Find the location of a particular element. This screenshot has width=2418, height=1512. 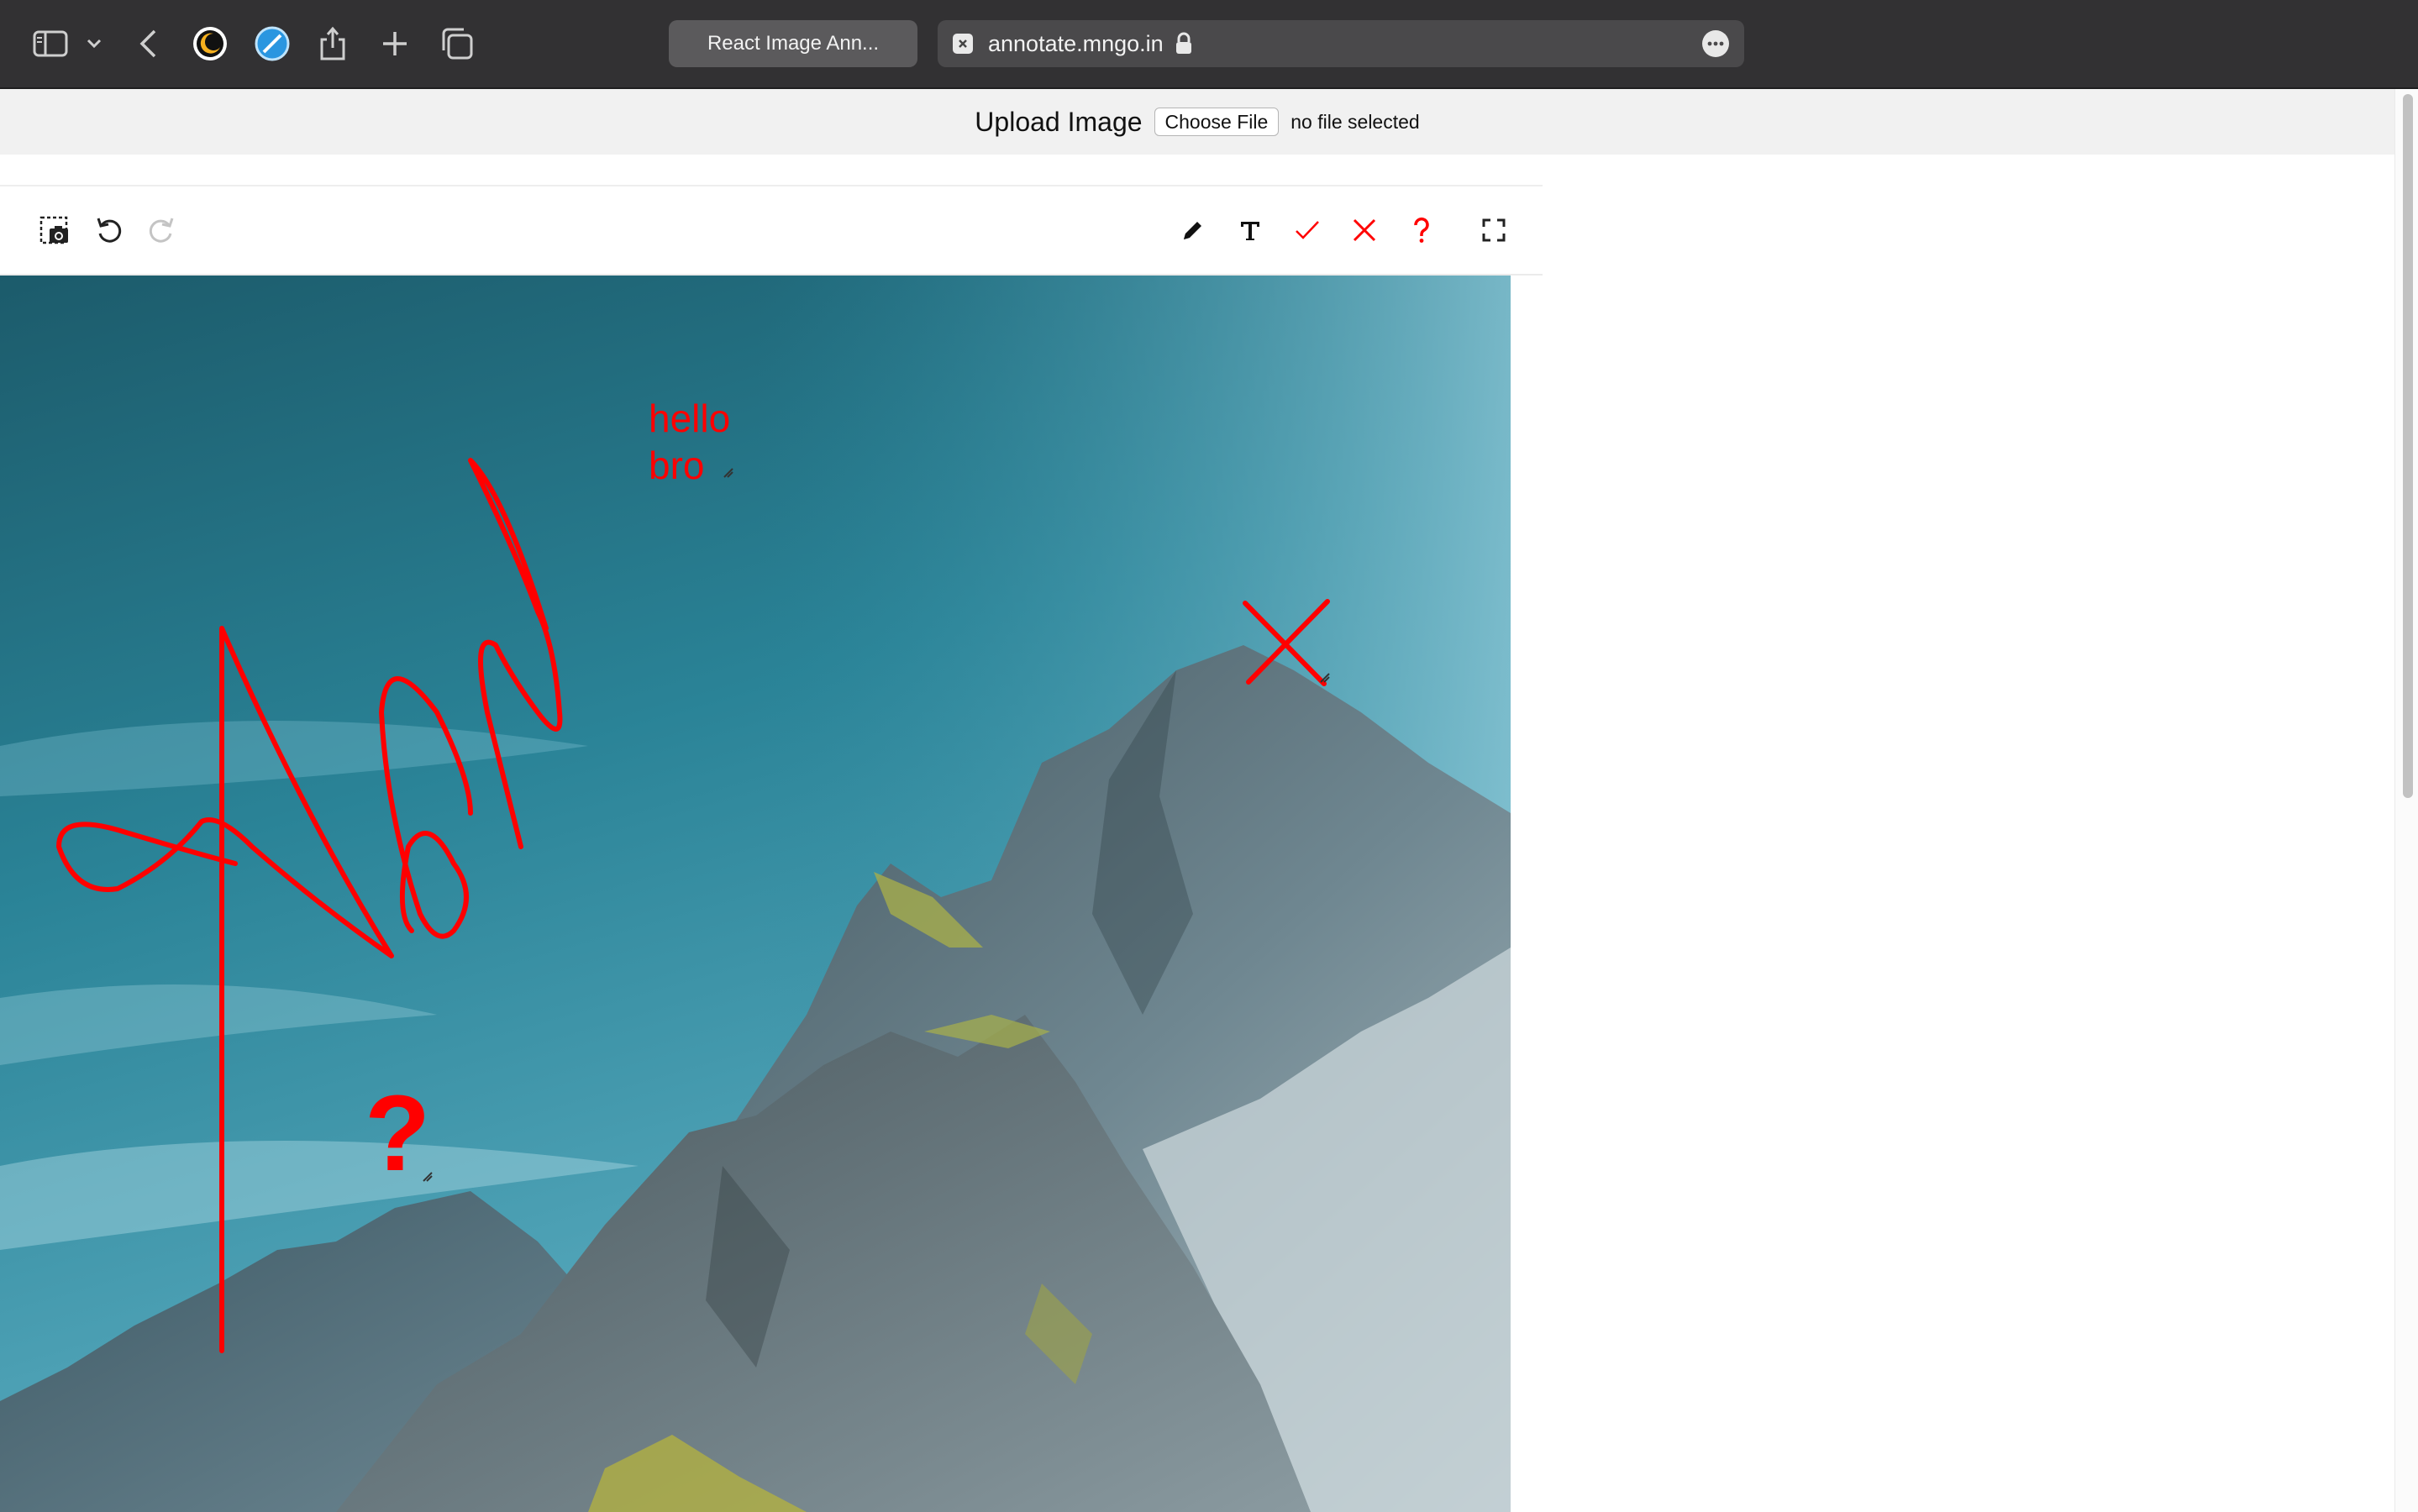

night-mode-extension-icon is located at coordinates (210, 44).